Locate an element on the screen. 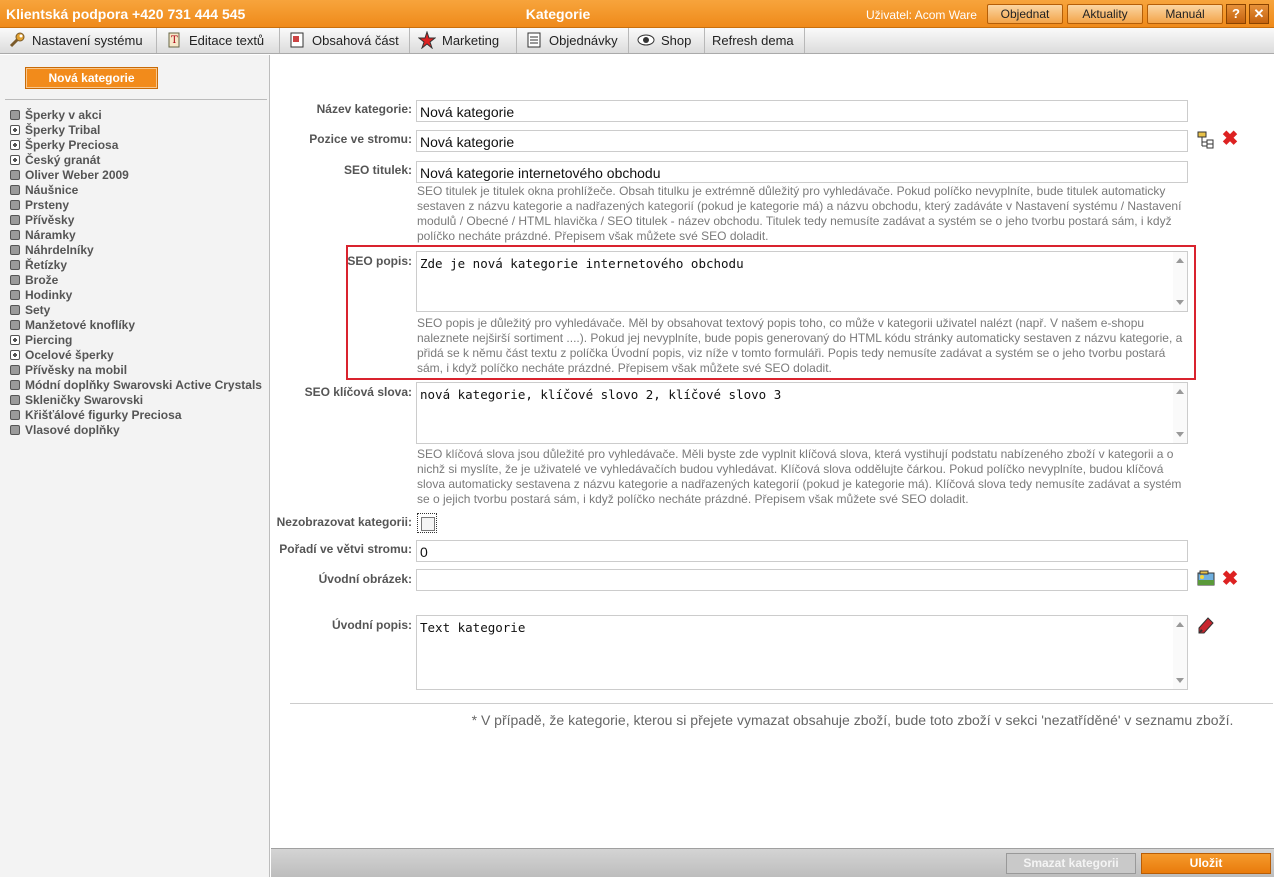 Image resolution: width=1274 pixels, height=877 pixels. order-label: Pořadí ve větvi stromu: is located at coordinates (345, 549).